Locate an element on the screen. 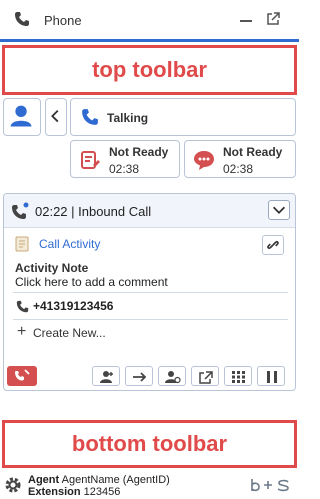 Image resolution: width=320 pixels, height=499 pixels. share-button is located at coordinates (205, 376).